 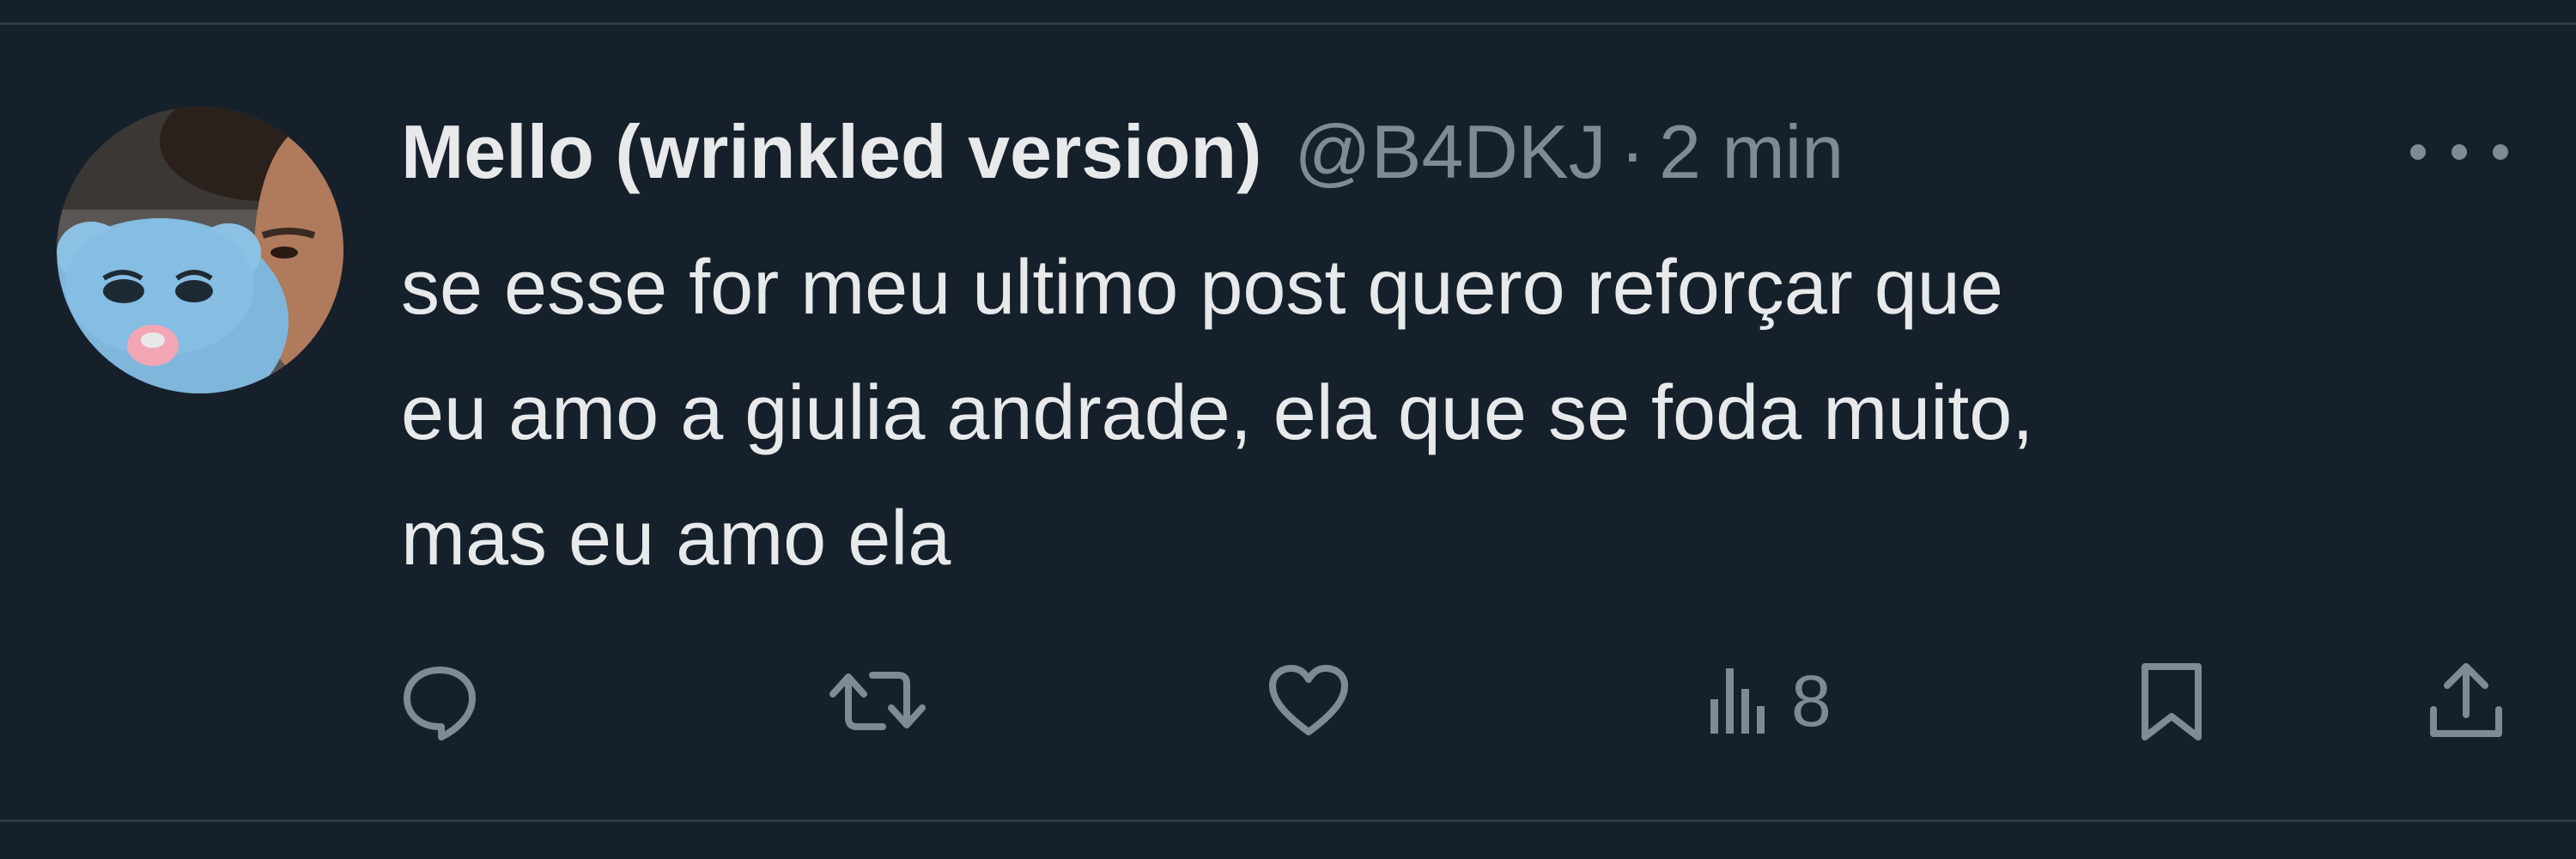 I want to click on heart-icon, so click(x=1308, y=700).